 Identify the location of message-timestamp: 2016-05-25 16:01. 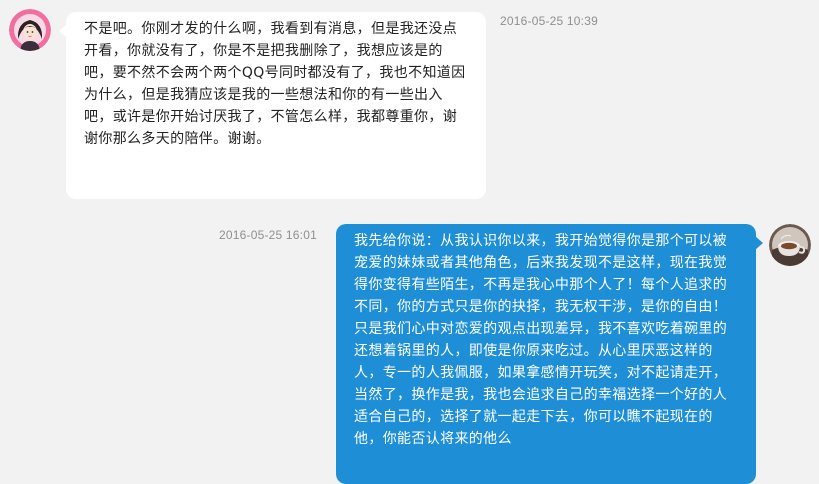
(268, 235).